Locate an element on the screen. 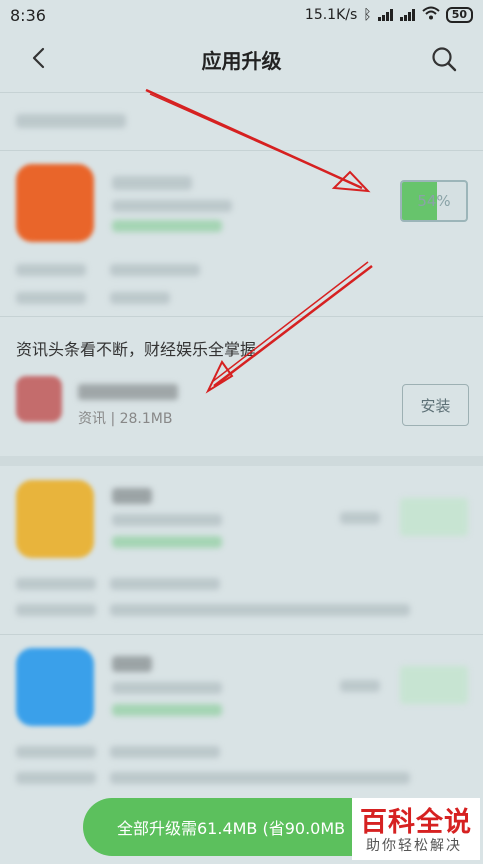 The height and width of the screenshot is (864, 483). watermark-sub: 助你轻松解决 is located at coordinates (414, 846).